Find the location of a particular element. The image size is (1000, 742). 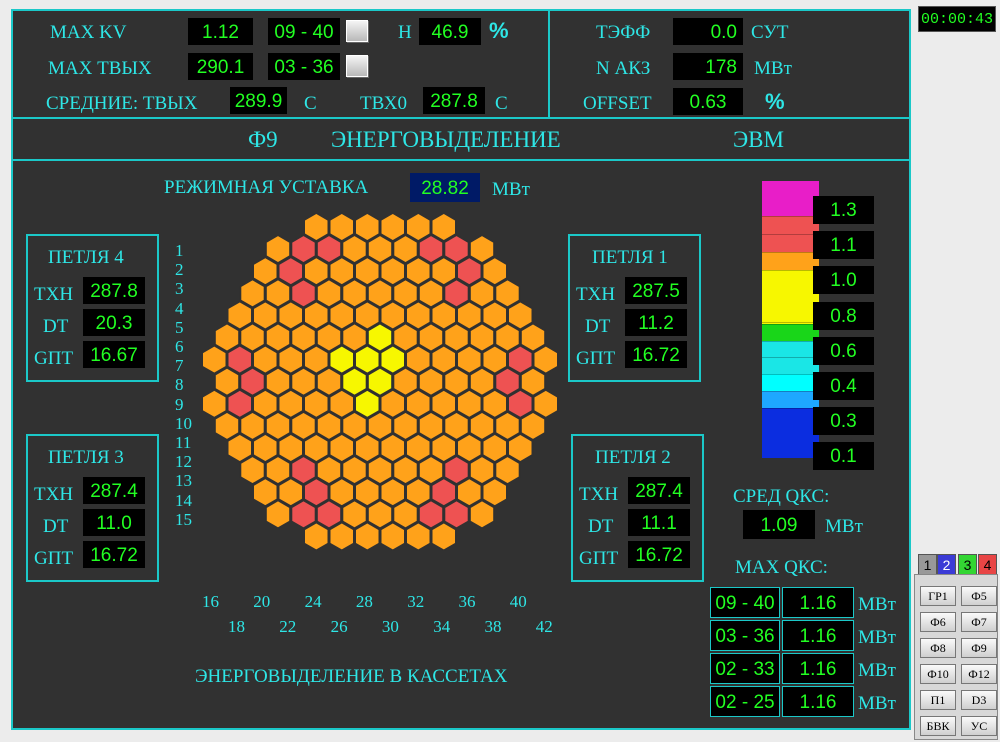

screen-button: Ф7 is located at coordinates (979, 622).